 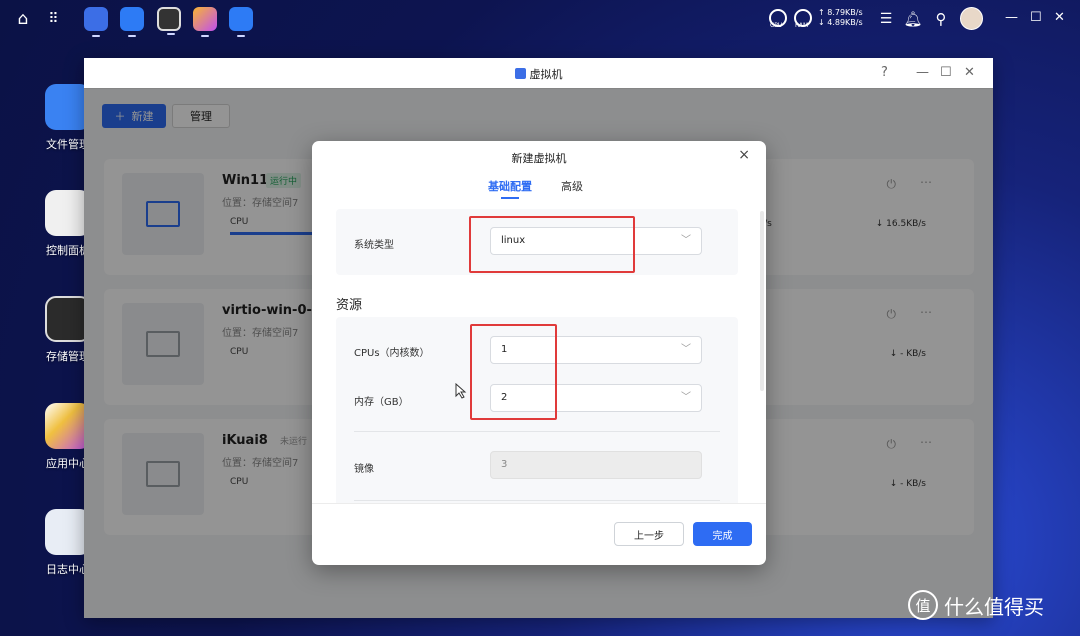 What do you see at coordinates (54, 19) in the screenshot?
I see `apps-grid-icon: ⠿` at bounding box center [54, 19].